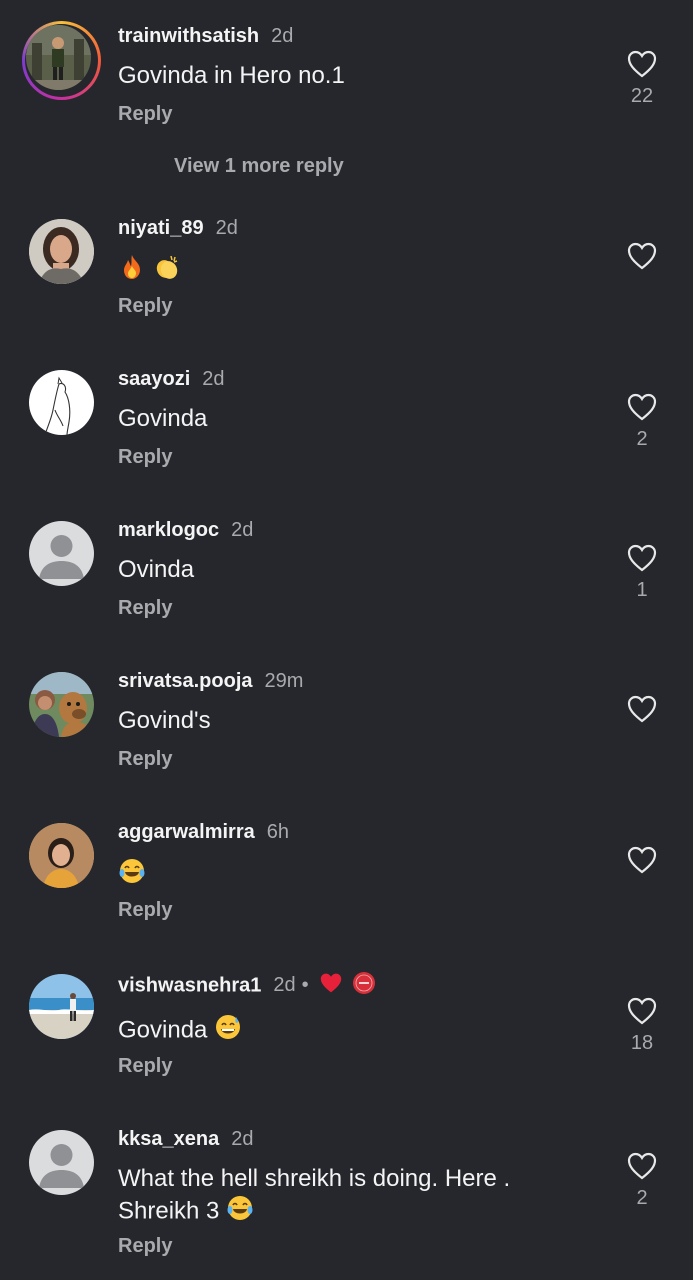 This screenshot has width=693, height=1280. What do you see at coordinates (642, 1043) in the screenshot?
I see `like-count: 18` at bounding box center [642, 1043].